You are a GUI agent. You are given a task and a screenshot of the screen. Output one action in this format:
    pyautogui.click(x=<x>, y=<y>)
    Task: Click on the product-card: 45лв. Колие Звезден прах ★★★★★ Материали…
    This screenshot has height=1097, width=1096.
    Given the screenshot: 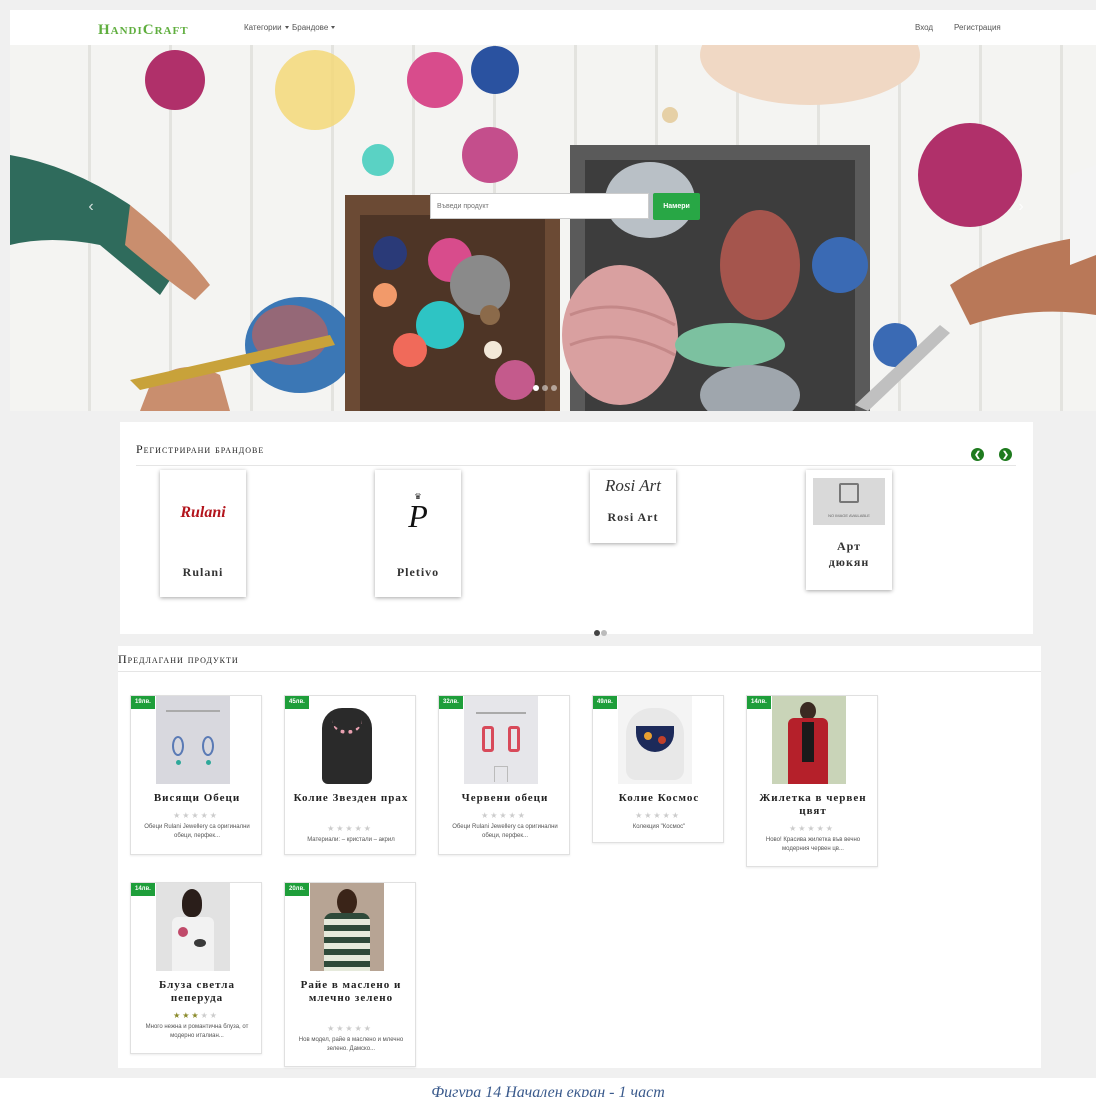 What is the action you would take?
    pyautogui.click(x=350, y=775)
    